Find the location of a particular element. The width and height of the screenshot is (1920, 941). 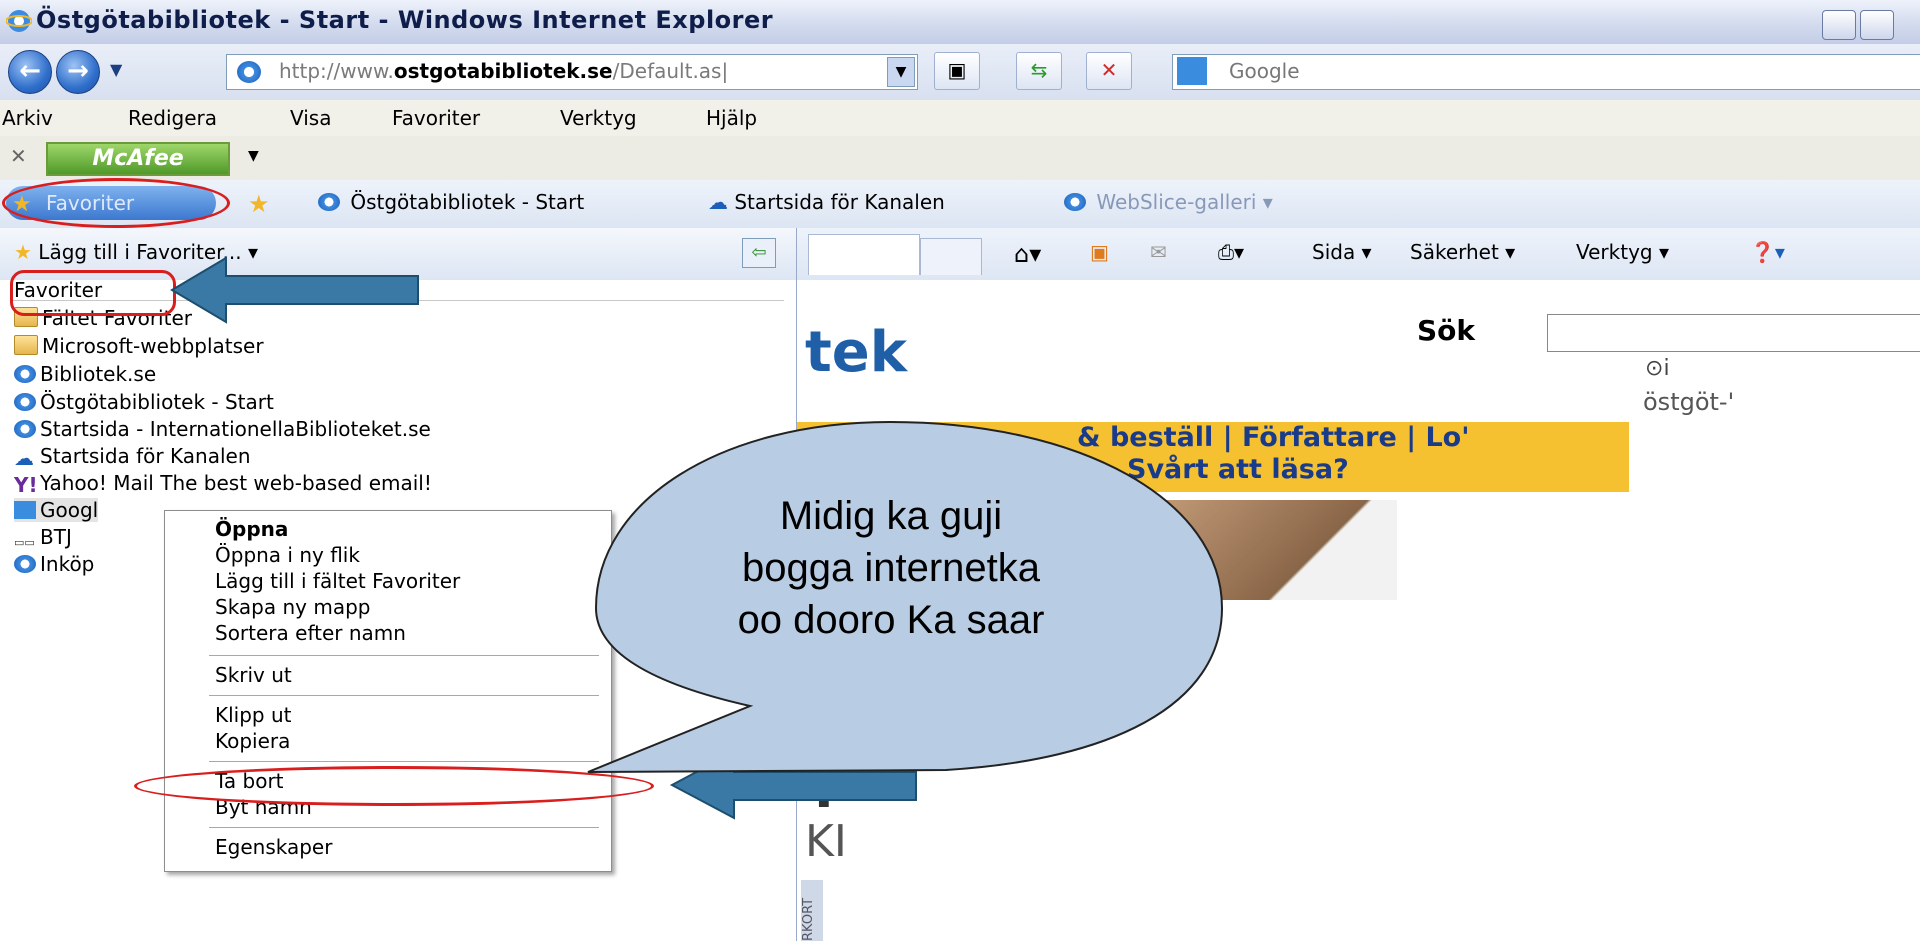

yahoo-icon: Y! is located at coordinates (26, 485).